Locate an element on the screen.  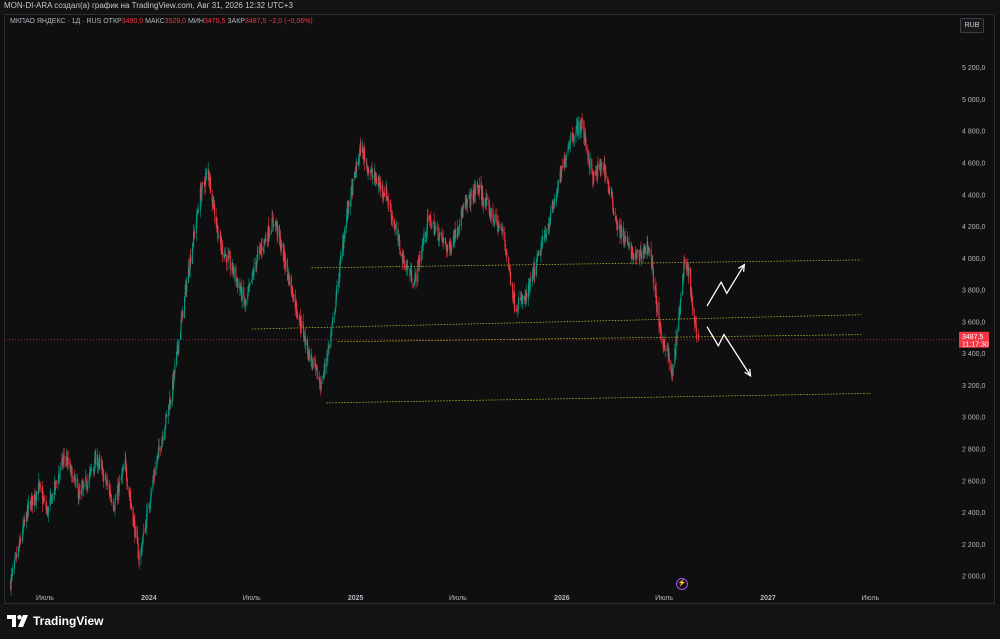
lightning-icon: ⚡ is located at coordinates (682, 584).